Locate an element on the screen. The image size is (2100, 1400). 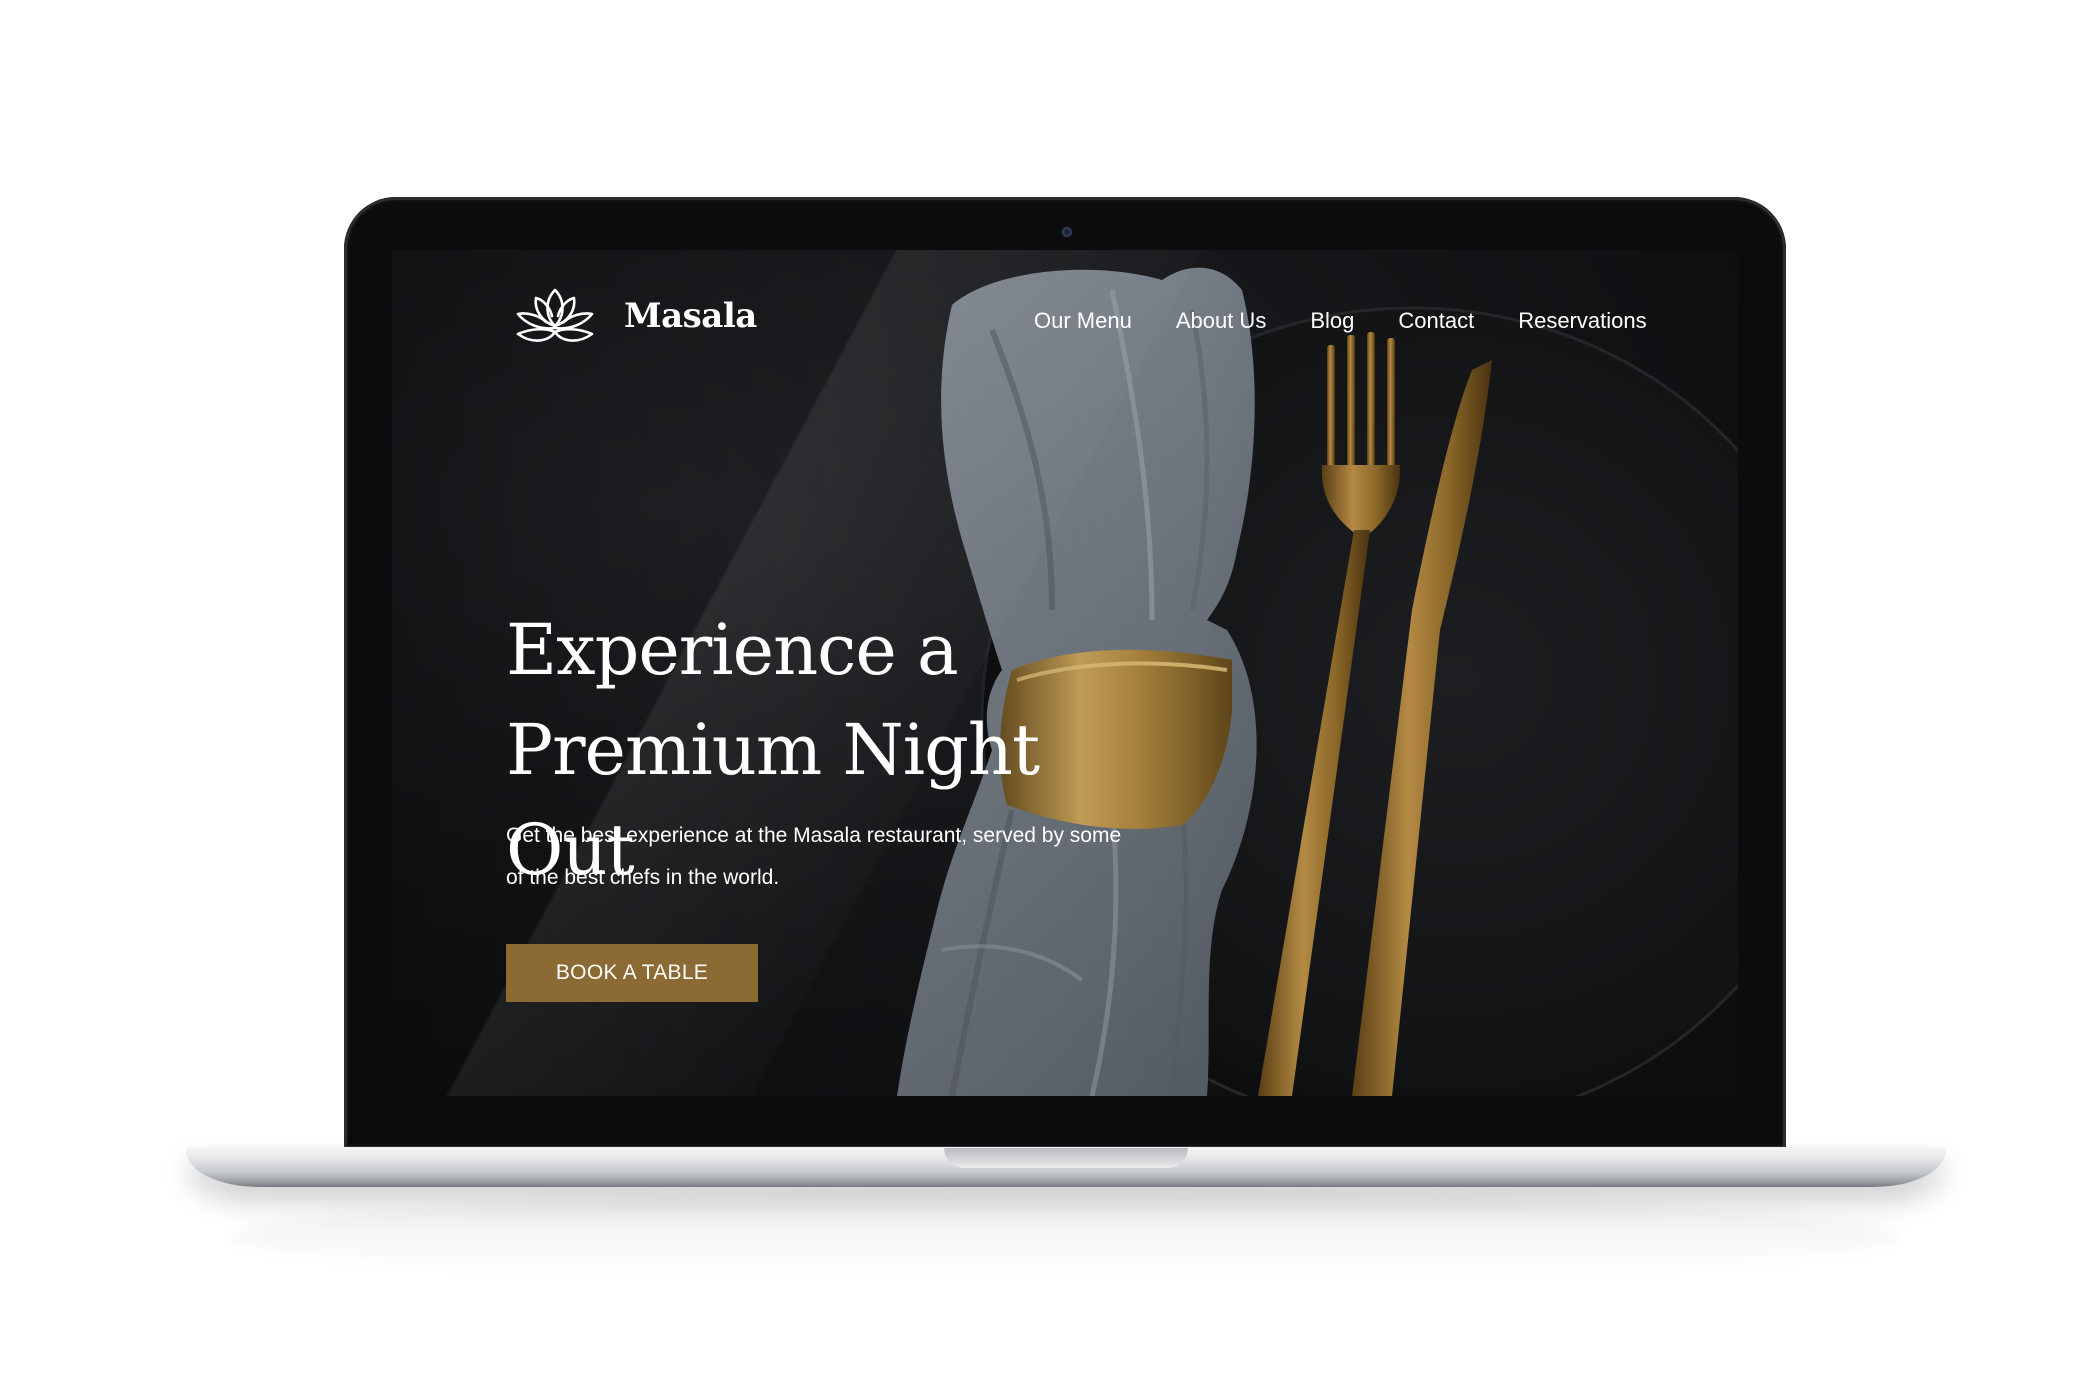
hero-subtitle-line-2: of the best chefs in the world. is located at coordinates (643, 877).